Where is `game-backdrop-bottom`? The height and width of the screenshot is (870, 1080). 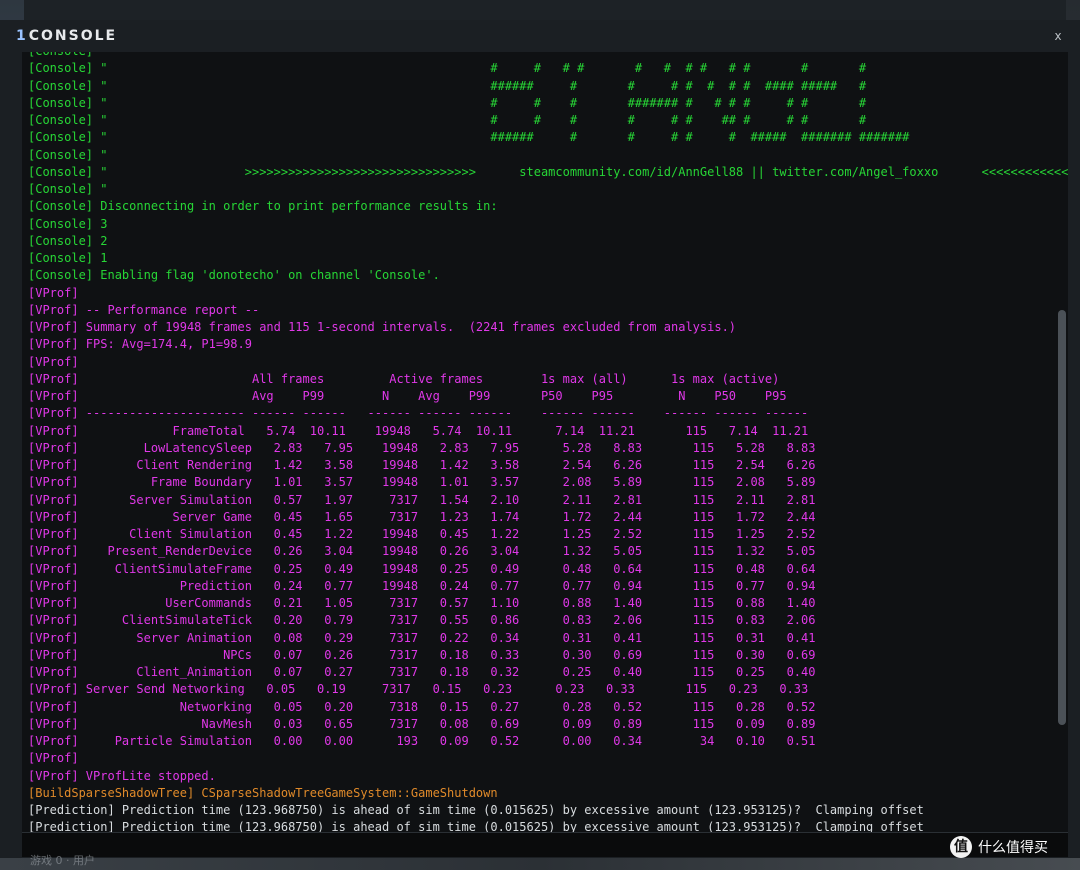
game-backdrop-bottom is located at coordinates (540, 864).